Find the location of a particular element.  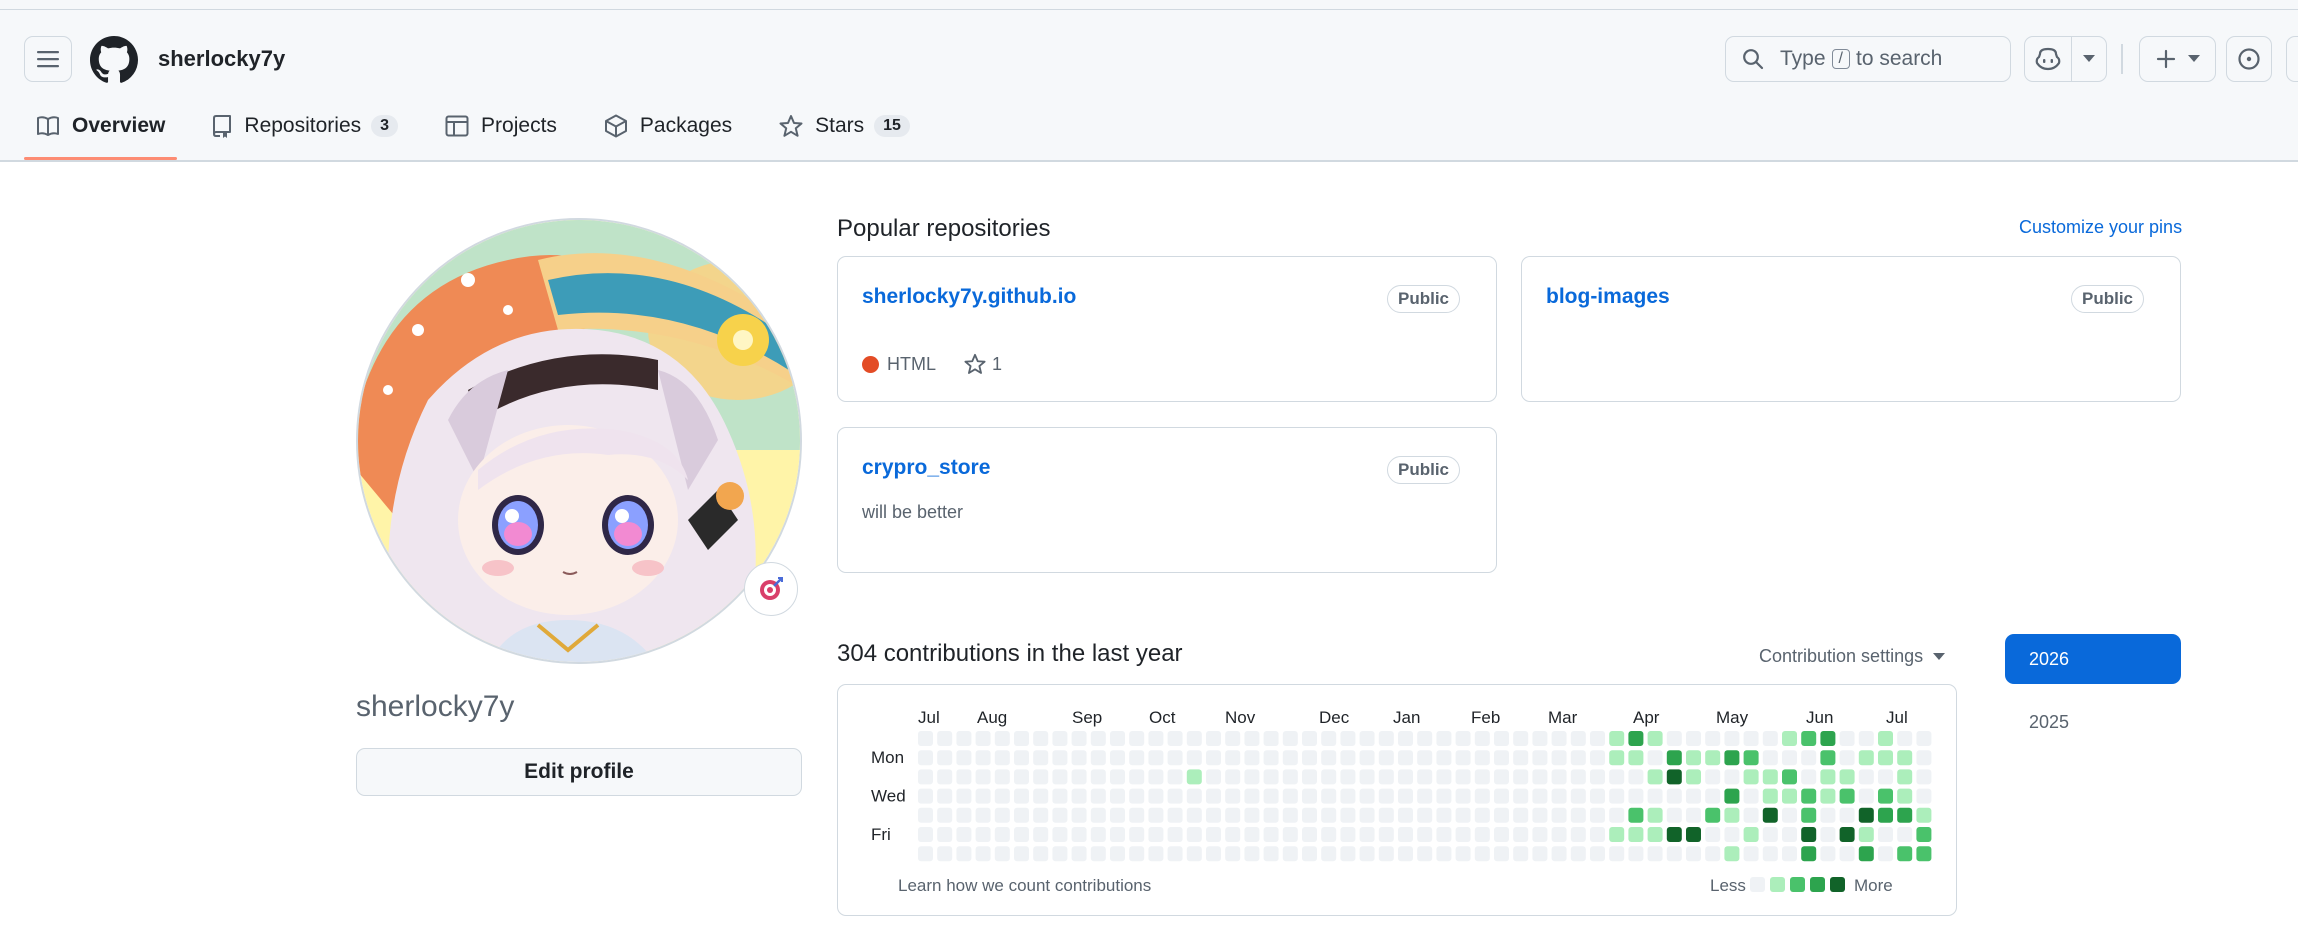

pull-requests-button is located at coordinates (2292, 59).